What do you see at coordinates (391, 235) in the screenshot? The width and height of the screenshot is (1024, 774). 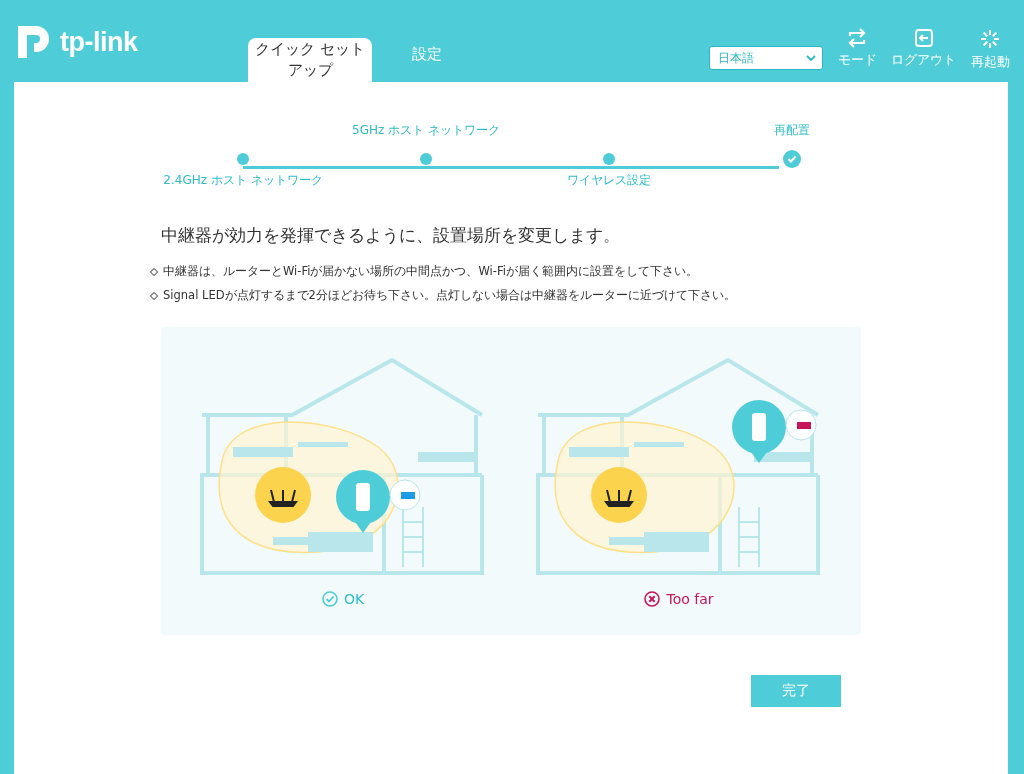 I see `heading: 中継器が効力を発揮できるように、設置場所を変更します。` at bounding box center [391, 235].